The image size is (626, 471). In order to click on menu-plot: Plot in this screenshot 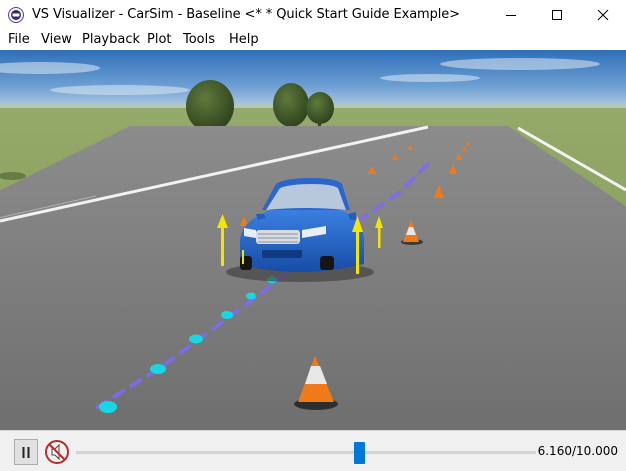, I will do `click(159, 39)`.